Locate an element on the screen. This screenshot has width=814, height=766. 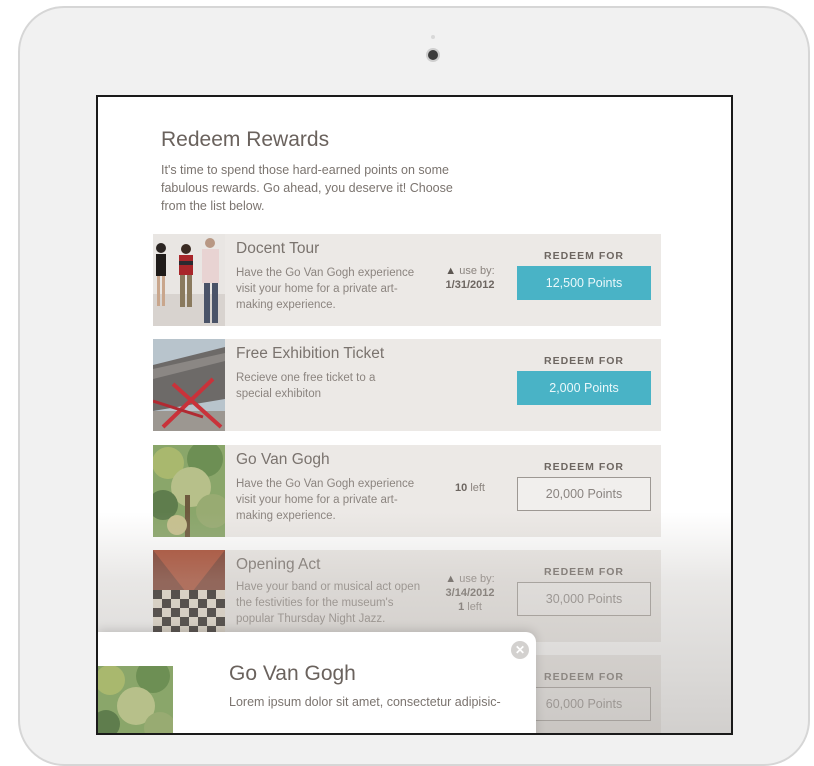
reward-title: Opening Act is located at coordinates (278, 564).